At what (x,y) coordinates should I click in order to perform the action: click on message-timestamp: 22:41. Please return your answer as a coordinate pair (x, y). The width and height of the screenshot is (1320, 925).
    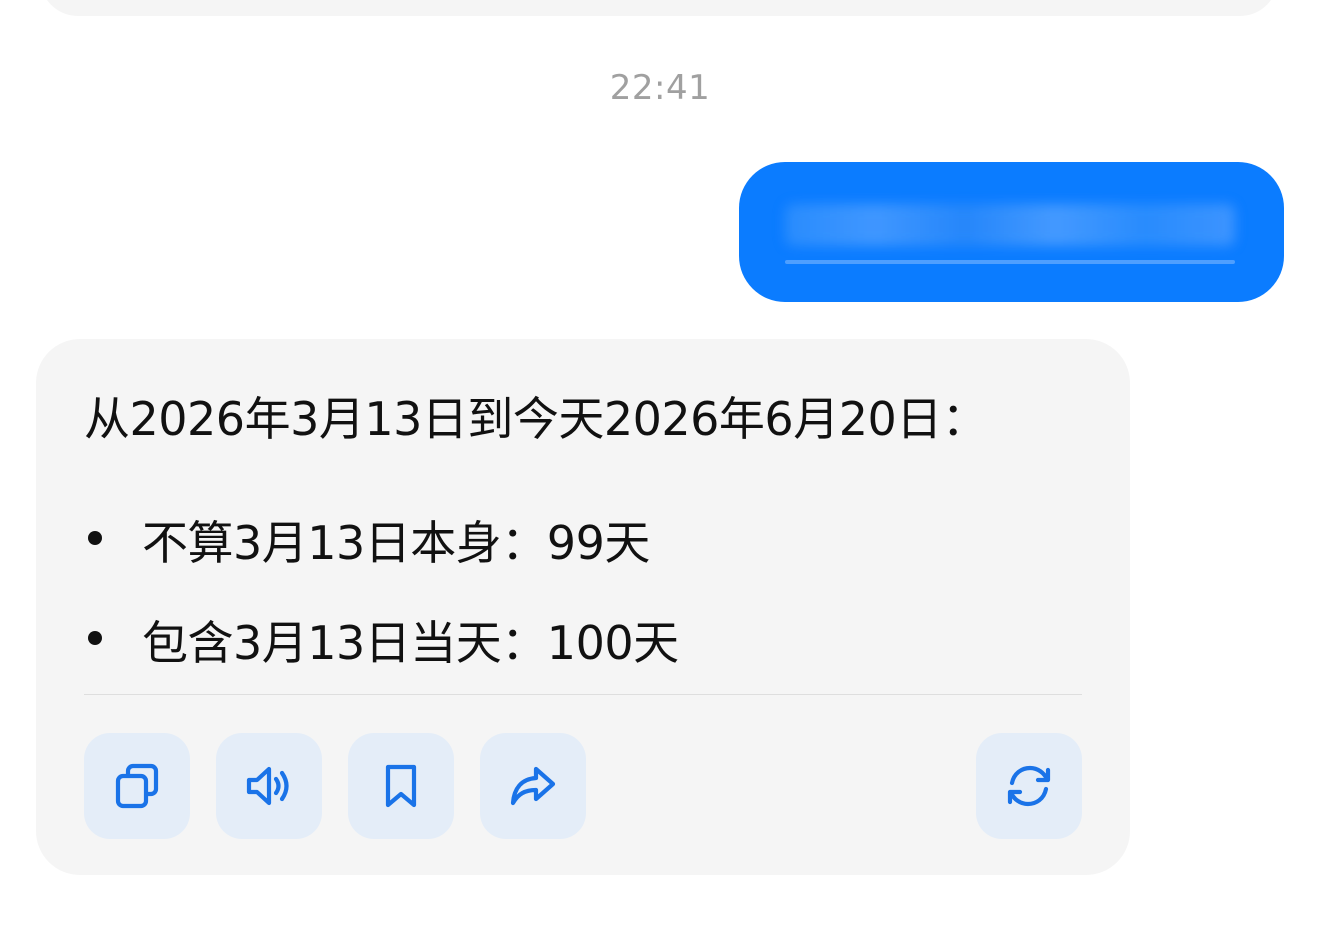
    Looking at the image, I should click on (660, 88).